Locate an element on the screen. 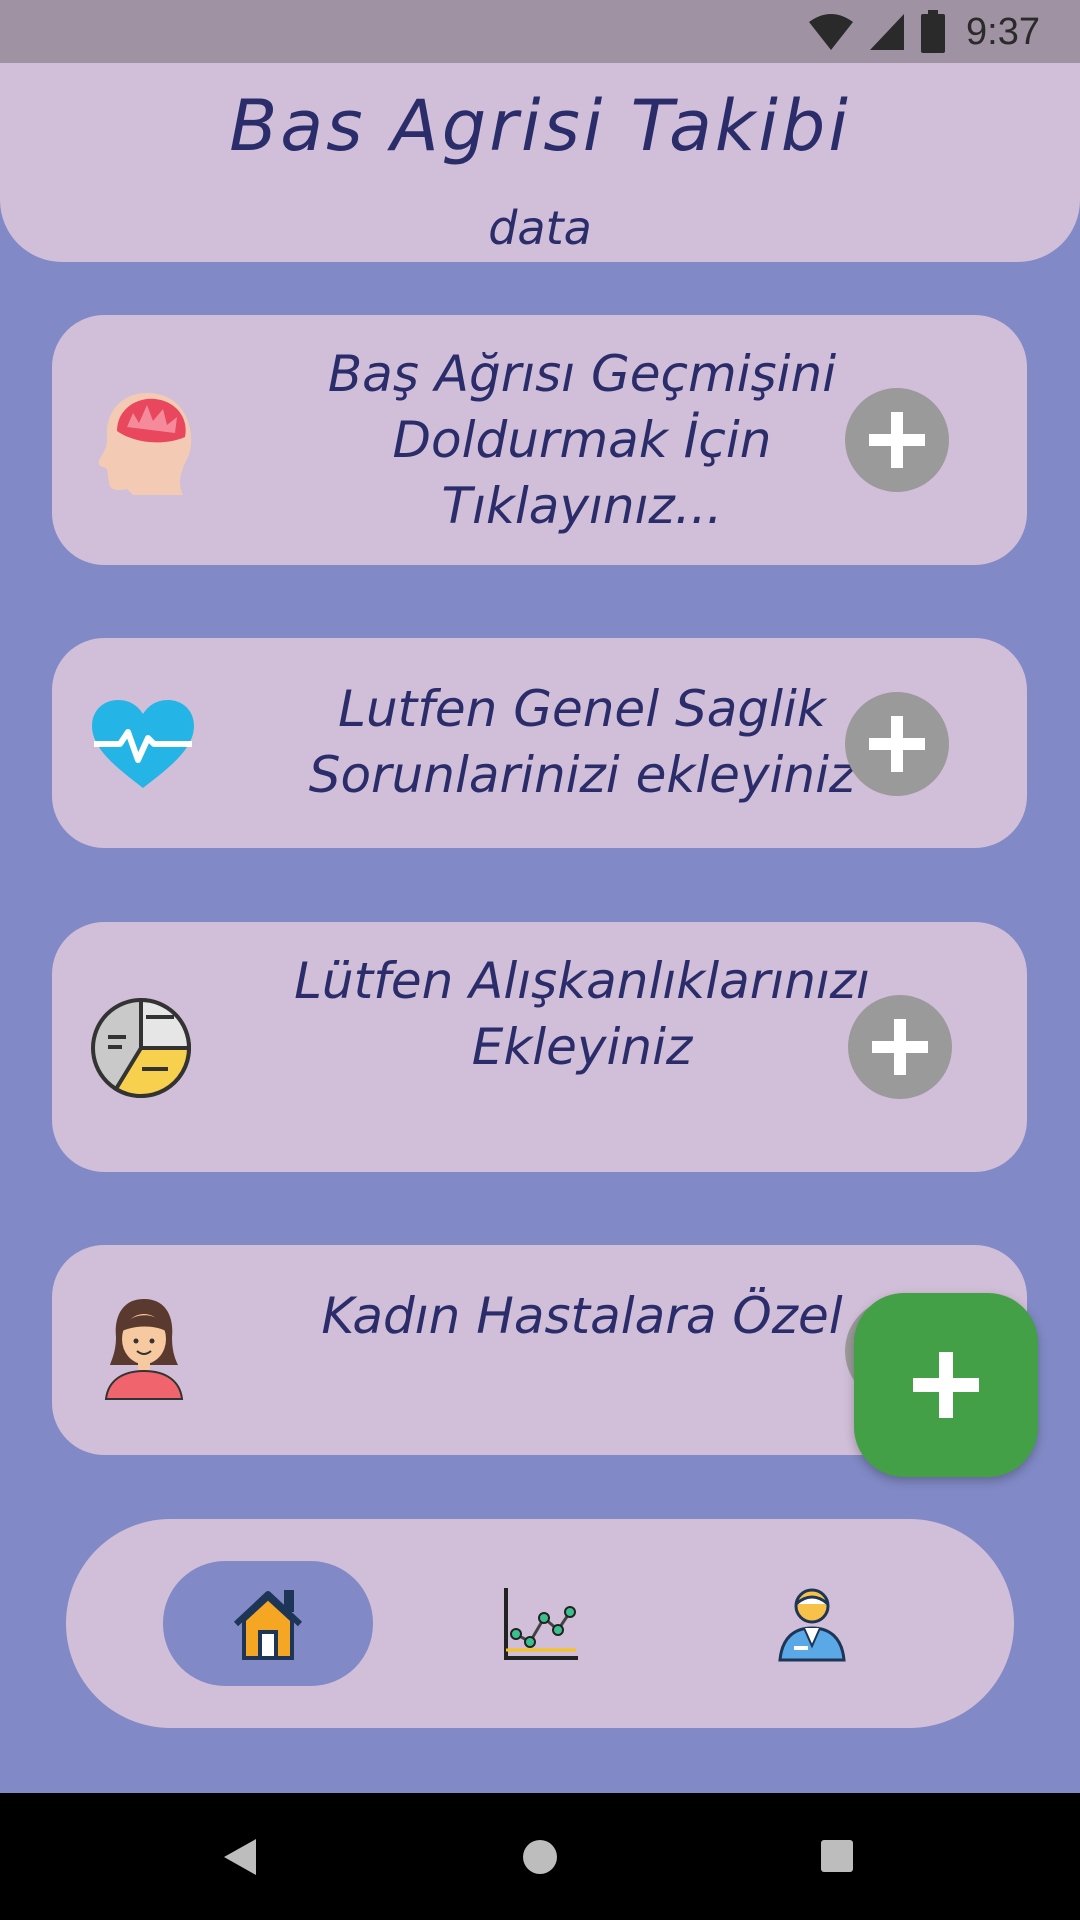  heart-pulse-icon is located at coordinates (143, 744).